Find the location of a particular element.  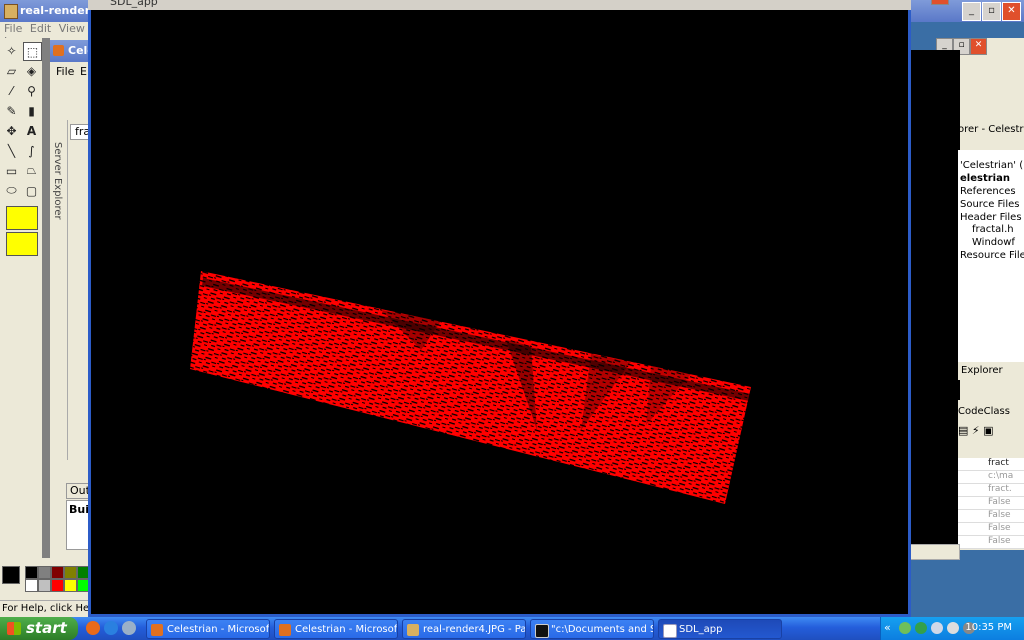

color-black is located at coordinates (31, 572).